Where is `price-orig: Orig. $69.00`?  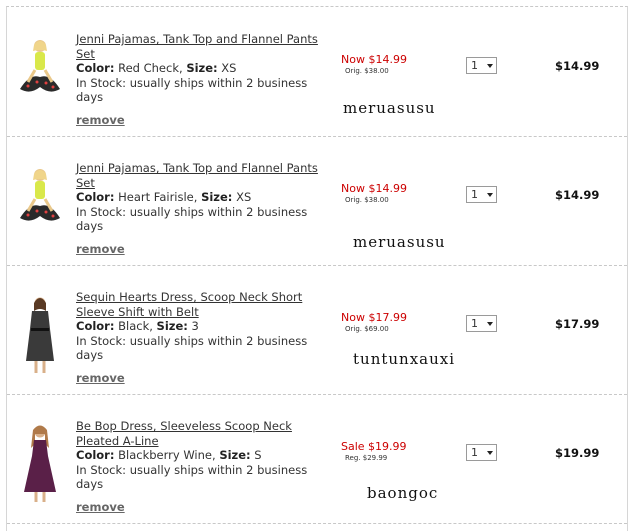
price-orig: Orig. $69.00 is located at coordinates (367, 329).